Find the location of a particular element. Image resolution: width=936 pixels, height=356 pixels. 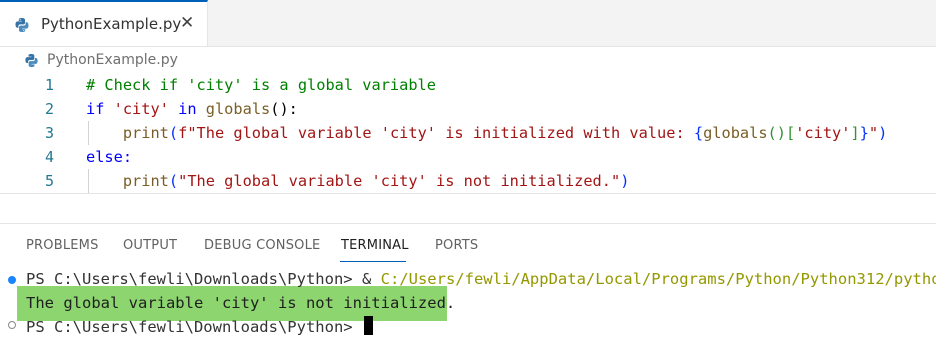

editor-tab-bar: PythonExample.py ✕ is located at coordinates (468, 23).